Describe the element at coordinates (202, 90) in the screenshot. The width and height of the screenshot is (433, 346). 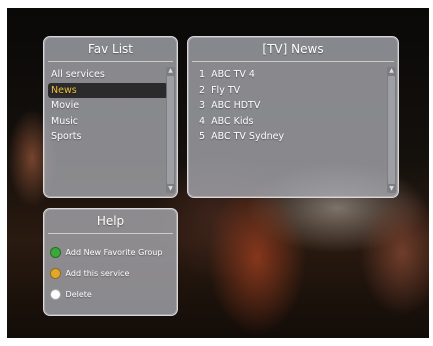
I see `channel-number: 2` at that location.